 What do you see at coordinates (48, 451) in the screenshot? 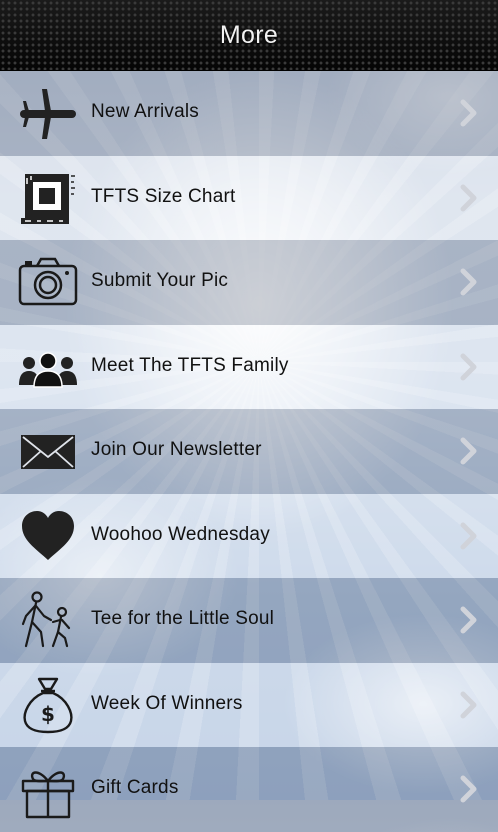
I see `envelope-icon` at bounding box center [48, 451].